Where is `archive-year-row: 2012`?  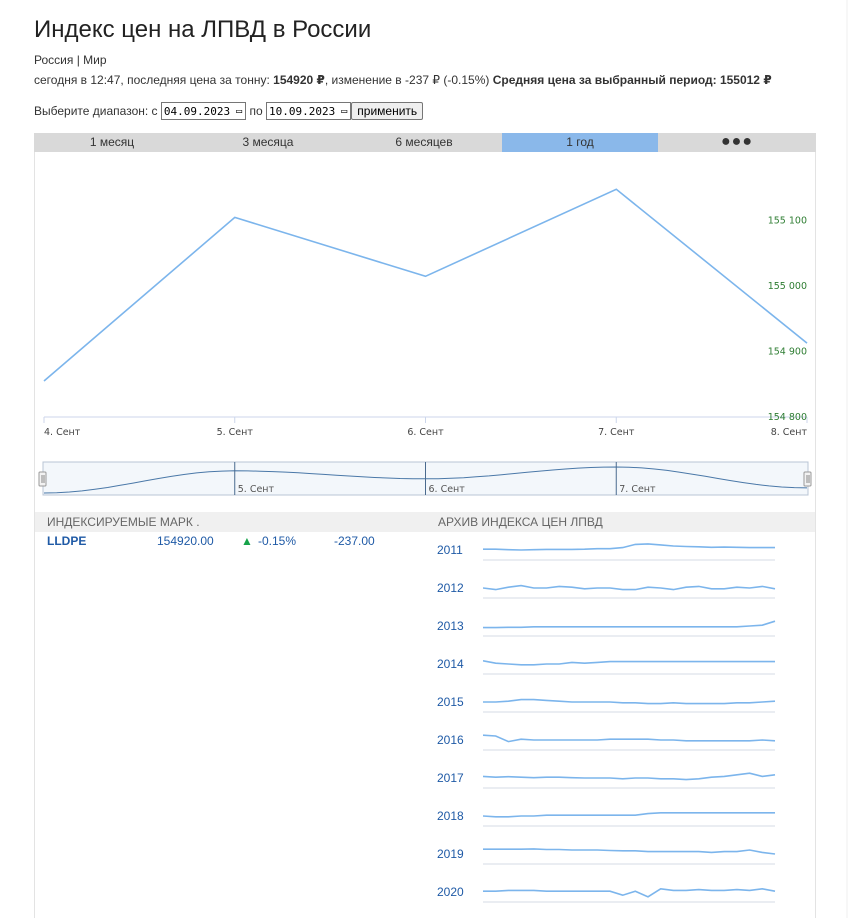 archive-year-row: 2012 is located at coordinates (620, 591).